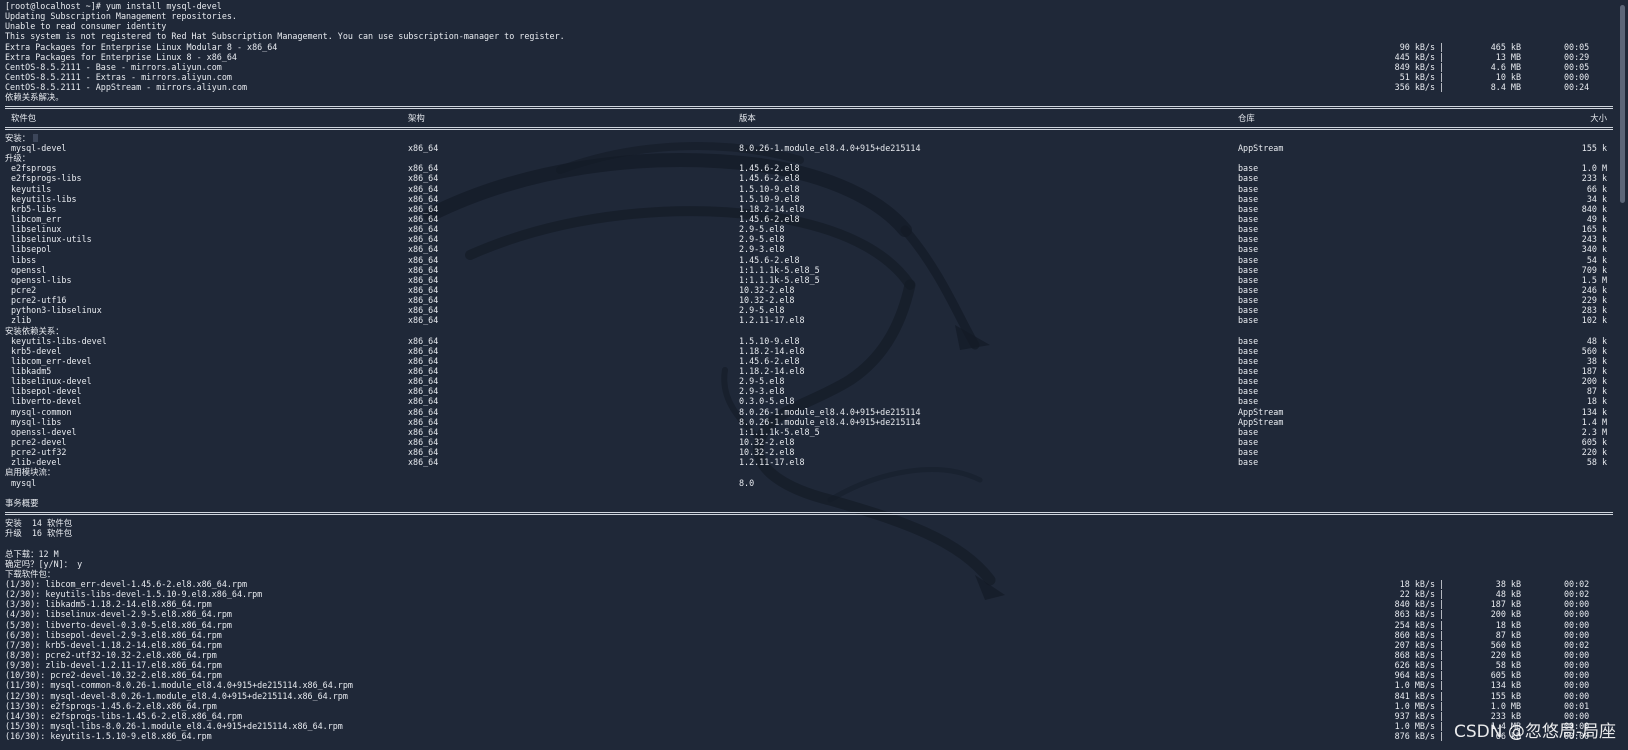  What do you see at coordinates (809, 554) in the screenshot?
I see `total-download-line: 总下载：12 M` at bounding box center [809, 554].